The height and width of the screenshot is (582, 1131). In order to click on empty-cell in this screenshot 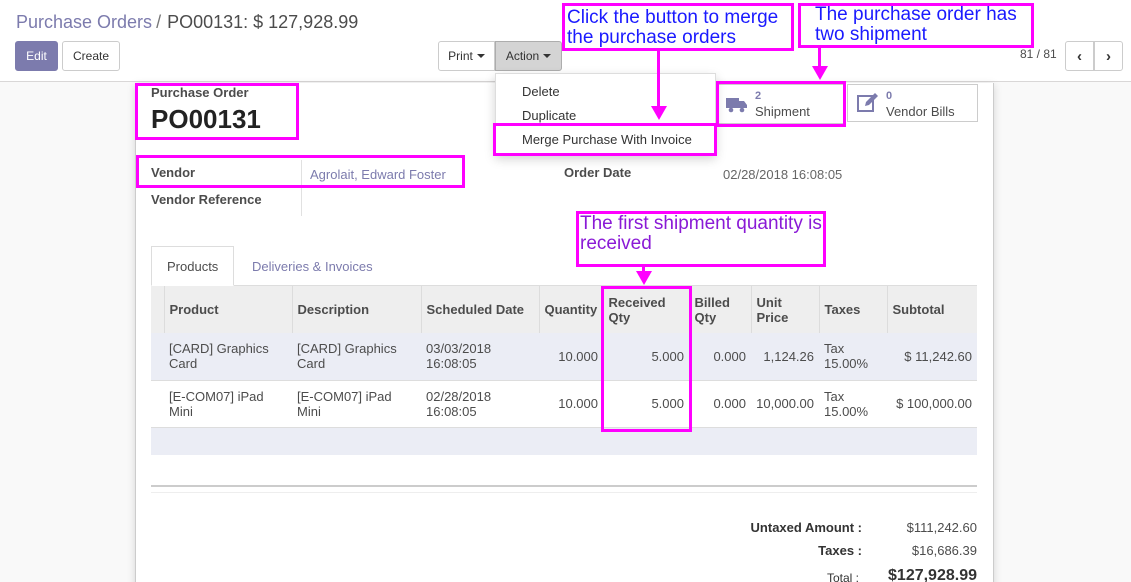, I will do `click(564, 440)`.